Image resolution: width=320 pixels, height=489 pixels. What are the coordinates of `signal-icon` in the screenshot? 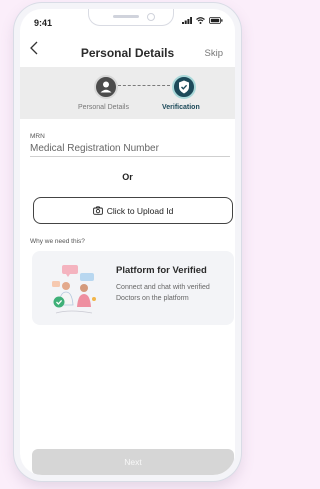 It's located at (187, 20).